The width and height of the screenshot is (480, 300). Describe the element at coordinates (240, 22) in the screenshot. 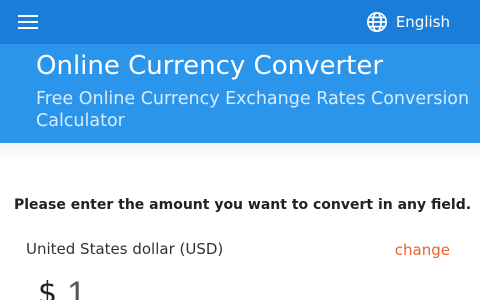

I see `top-app-bar: English` at that location.